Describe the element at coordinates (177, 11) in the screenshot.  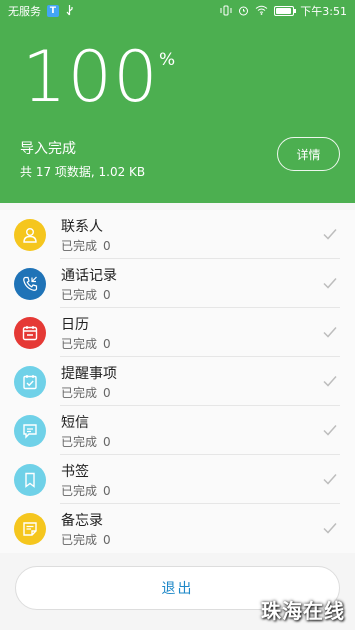
I see `status-bar: 无服务 T 下午3:51` at that location.